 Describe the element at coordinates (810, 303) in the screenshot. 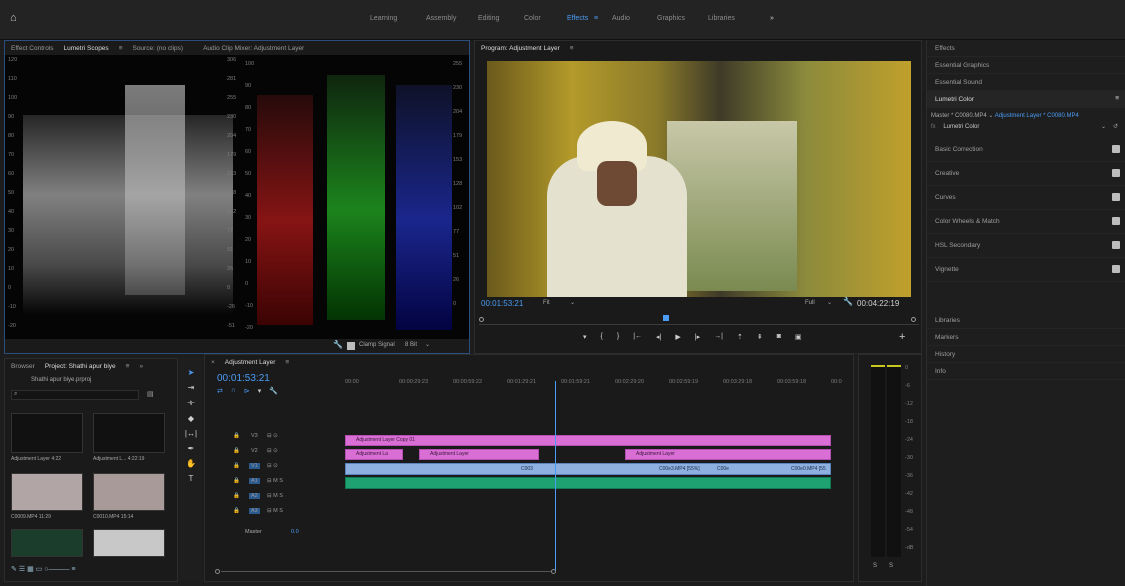

I see `quality-select: Full` at that location.